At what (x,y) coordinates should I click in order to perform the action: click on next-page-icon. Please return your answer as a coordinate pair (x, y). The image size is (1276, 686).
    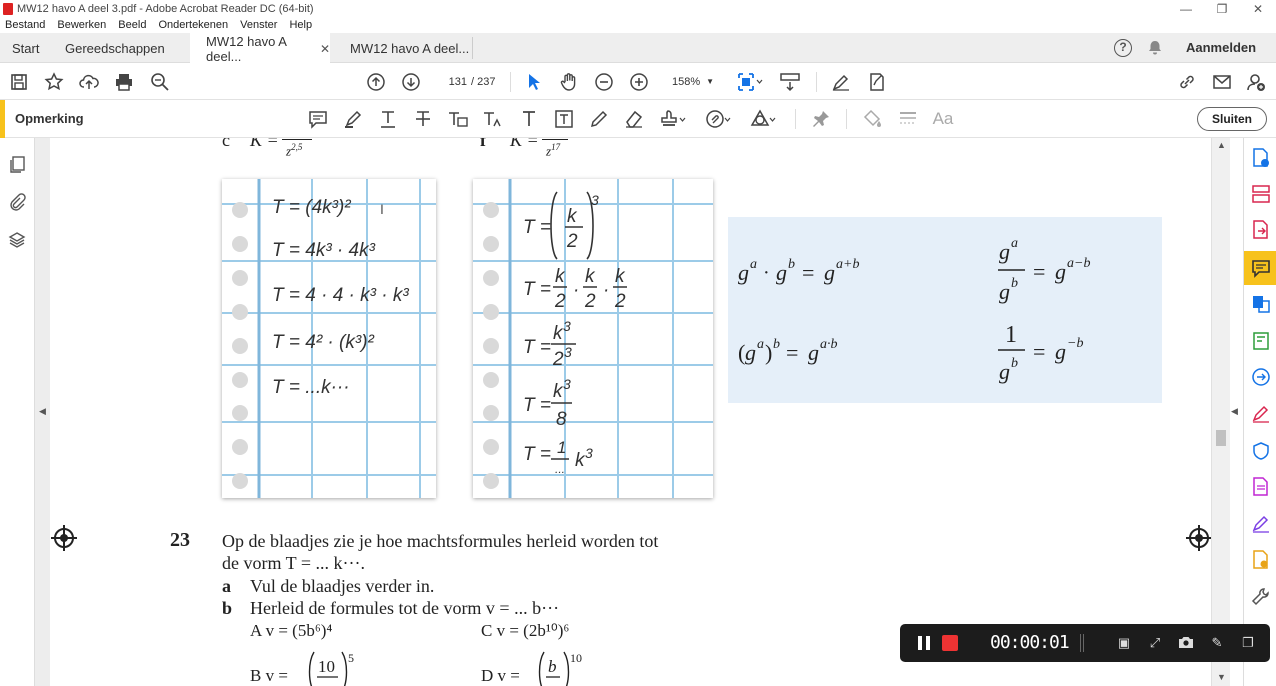
    Looking at the image, I should click on (411, 82).